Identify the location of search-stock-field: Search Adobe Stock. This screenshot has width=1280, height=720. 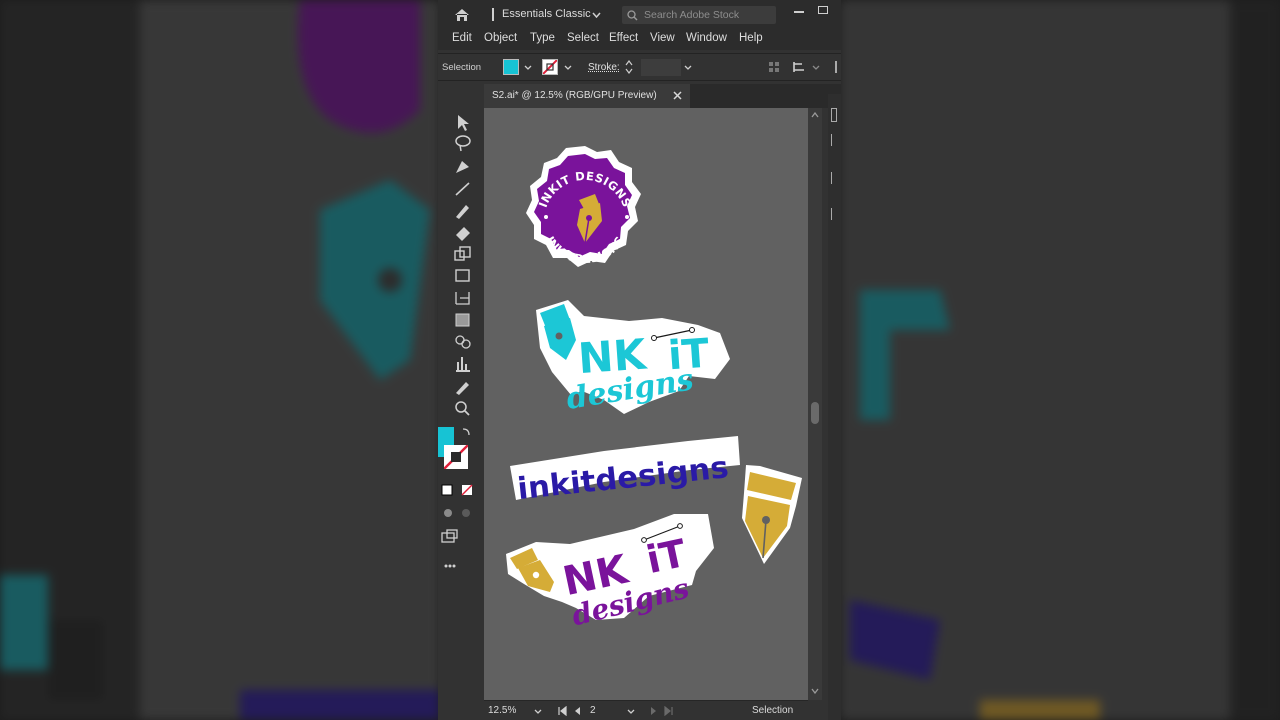
(699, 15).